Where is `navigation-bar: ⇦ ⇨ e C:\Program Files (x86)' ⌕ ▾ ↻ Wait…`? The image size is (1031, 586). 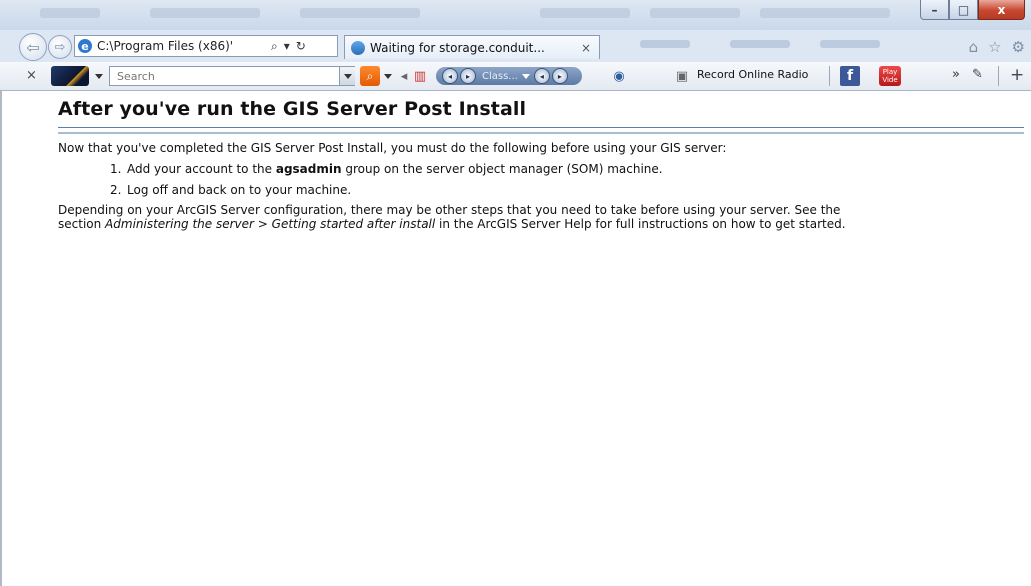
navigation-bar: ⇦ ⇨ e C:\Program Files (x86)' ⌕ ▾ ↻ Wait… is located at coordinates (515, 46).